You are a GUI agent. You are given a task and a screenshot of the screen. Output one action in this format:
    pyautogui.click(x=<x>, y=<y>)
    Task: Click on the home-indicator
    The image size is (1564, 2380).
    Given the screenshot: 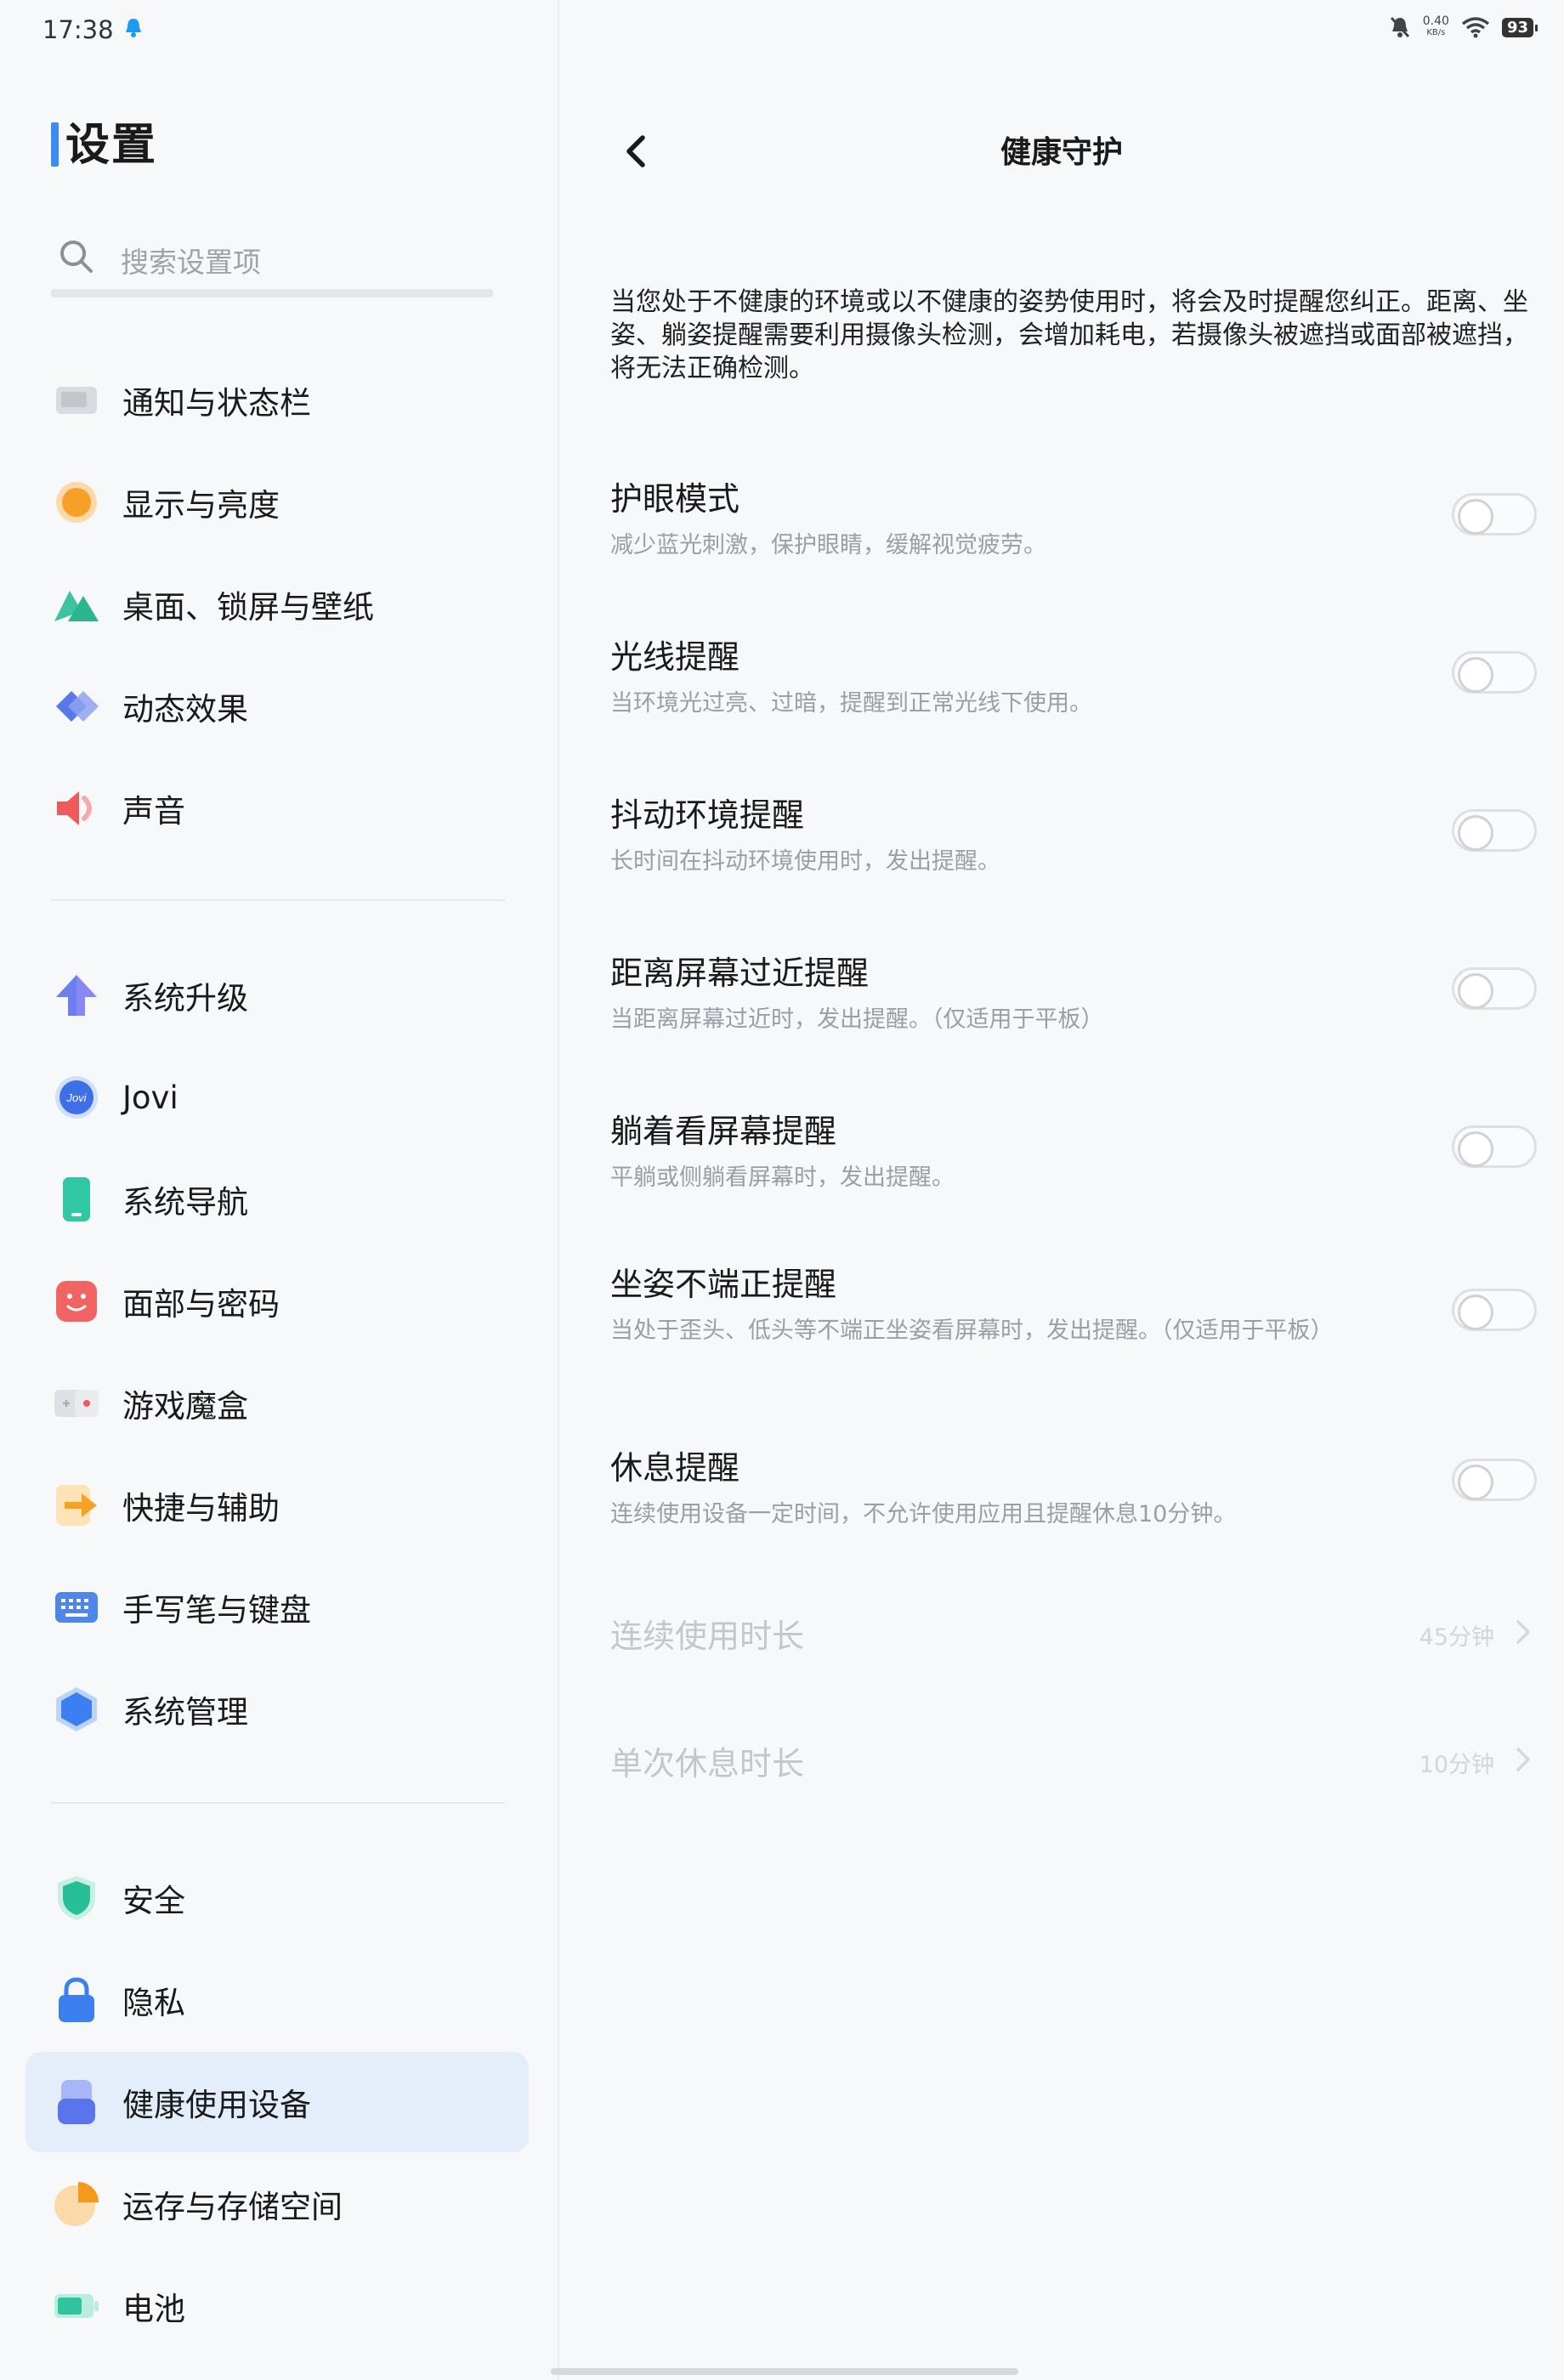 What is the action you would take?
    pyautogui.click(x=784, y=2371)
    